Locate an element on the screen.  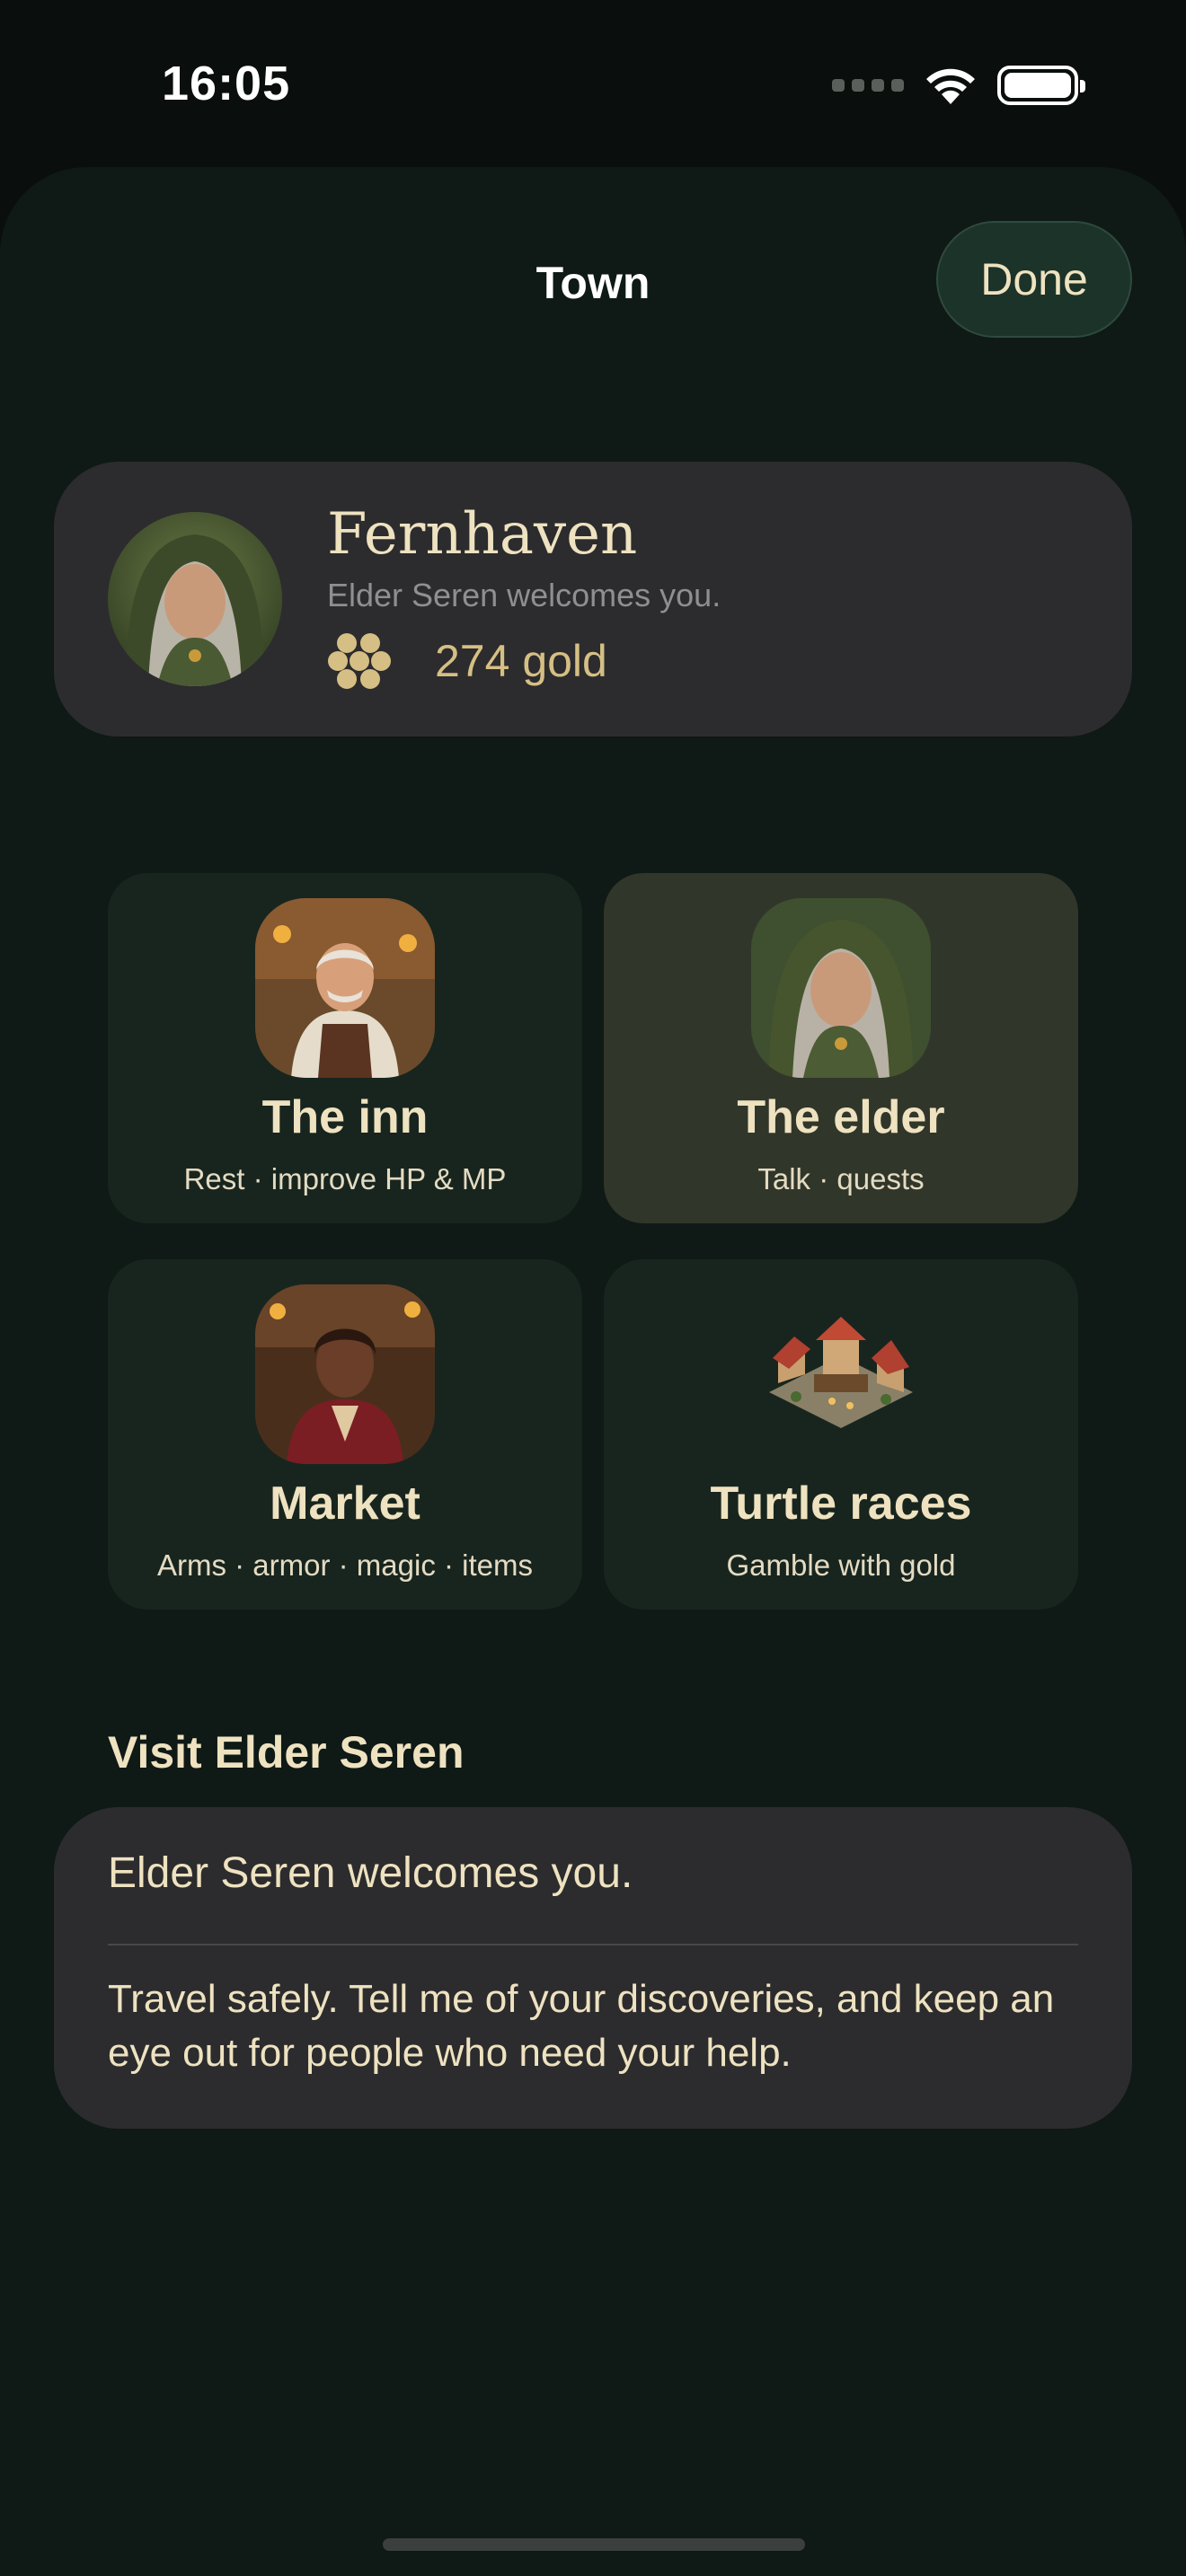
coins-icon is located at coordinates (359, 661).